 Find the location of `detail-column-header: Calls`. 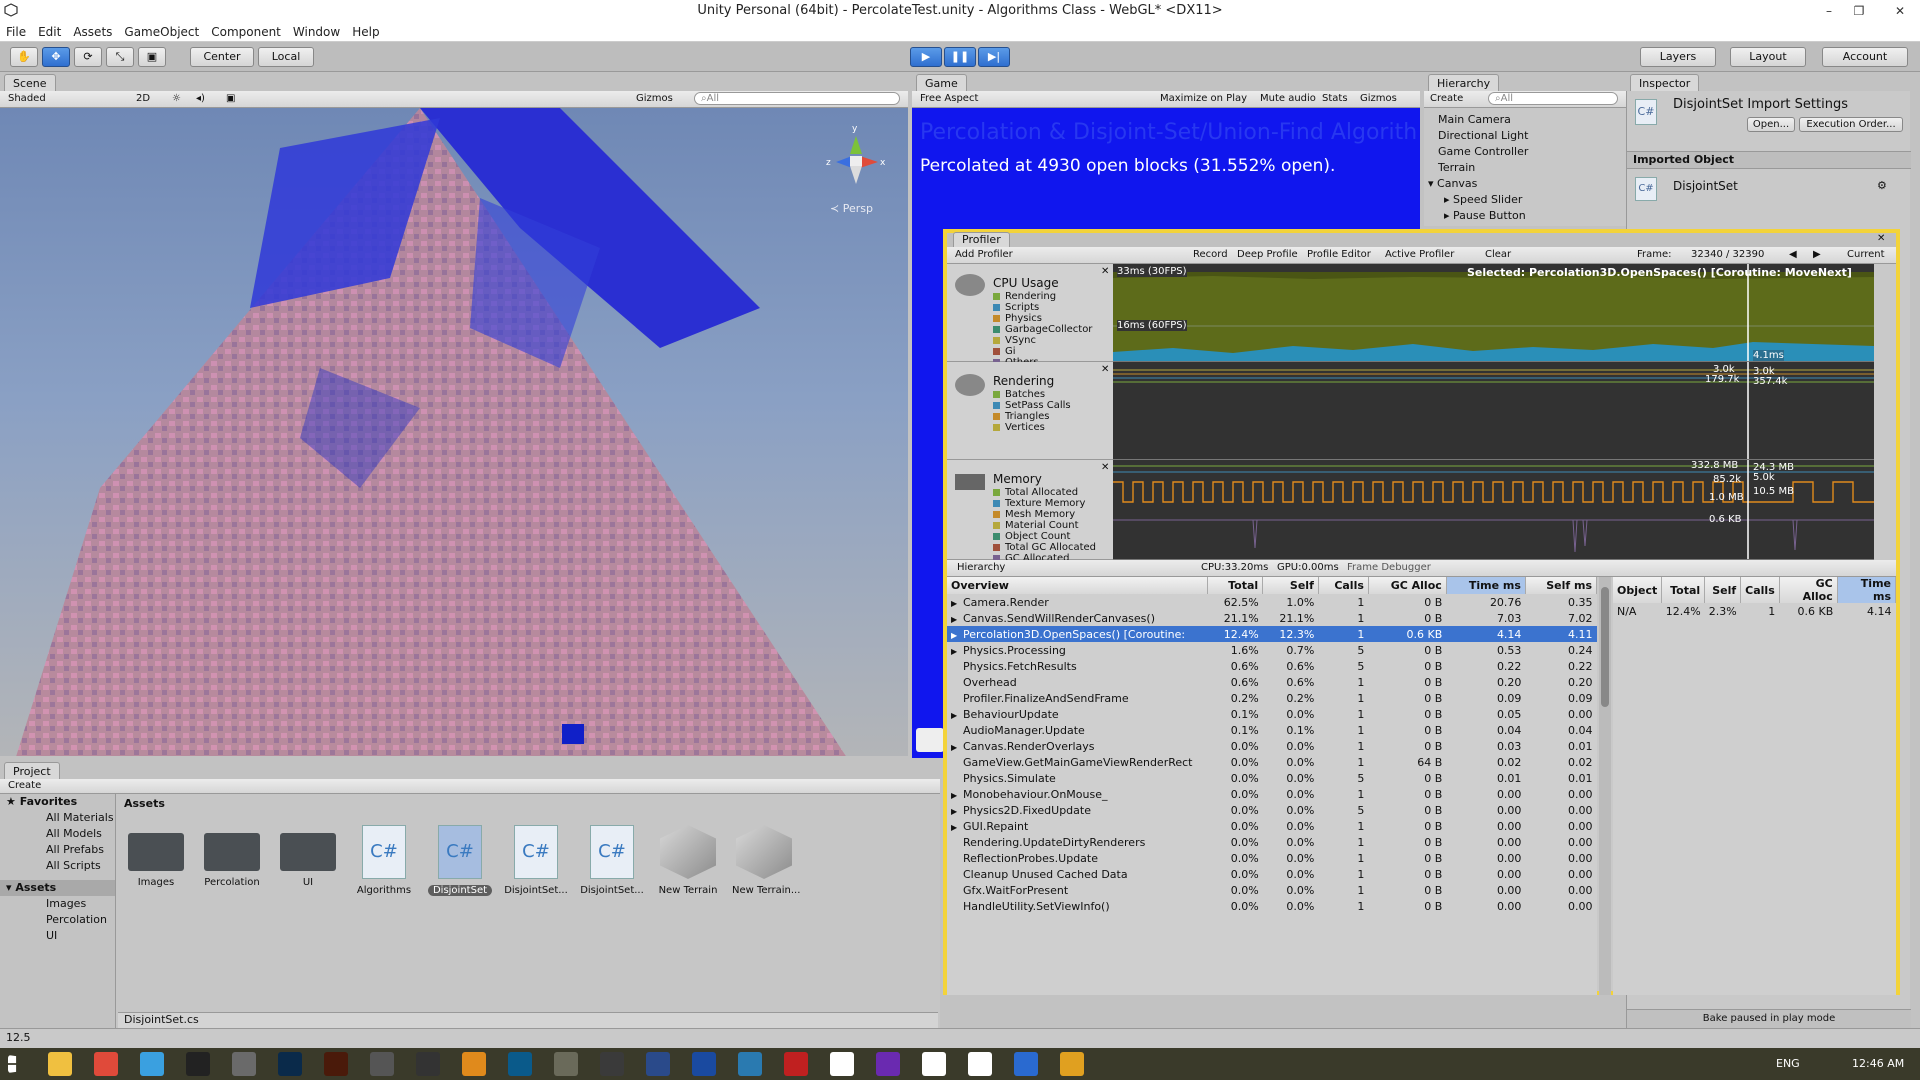

detail-column-header: Calls is located at coordinates (1760, 590).